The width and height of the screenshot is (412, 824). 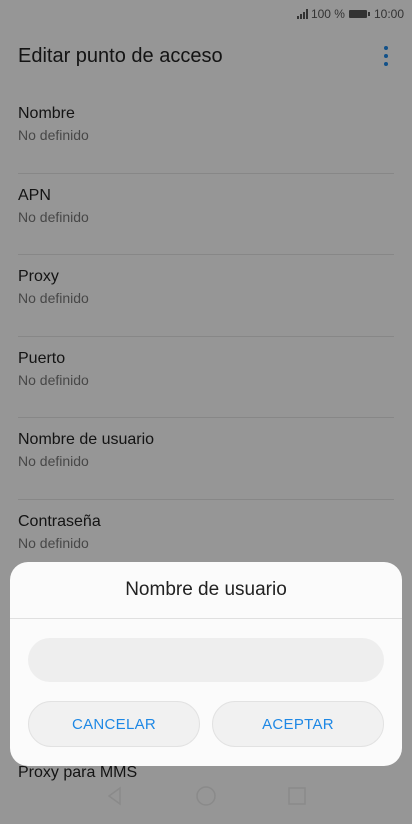 I want to click on dialog-title: Nombre de usuario, so click(x=206, y=589).